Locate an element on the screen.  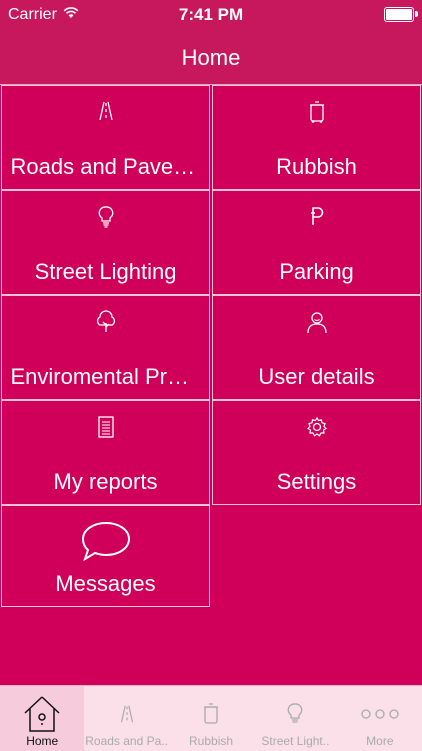
navigation-bar: Home is located at coordinates (211, 58).